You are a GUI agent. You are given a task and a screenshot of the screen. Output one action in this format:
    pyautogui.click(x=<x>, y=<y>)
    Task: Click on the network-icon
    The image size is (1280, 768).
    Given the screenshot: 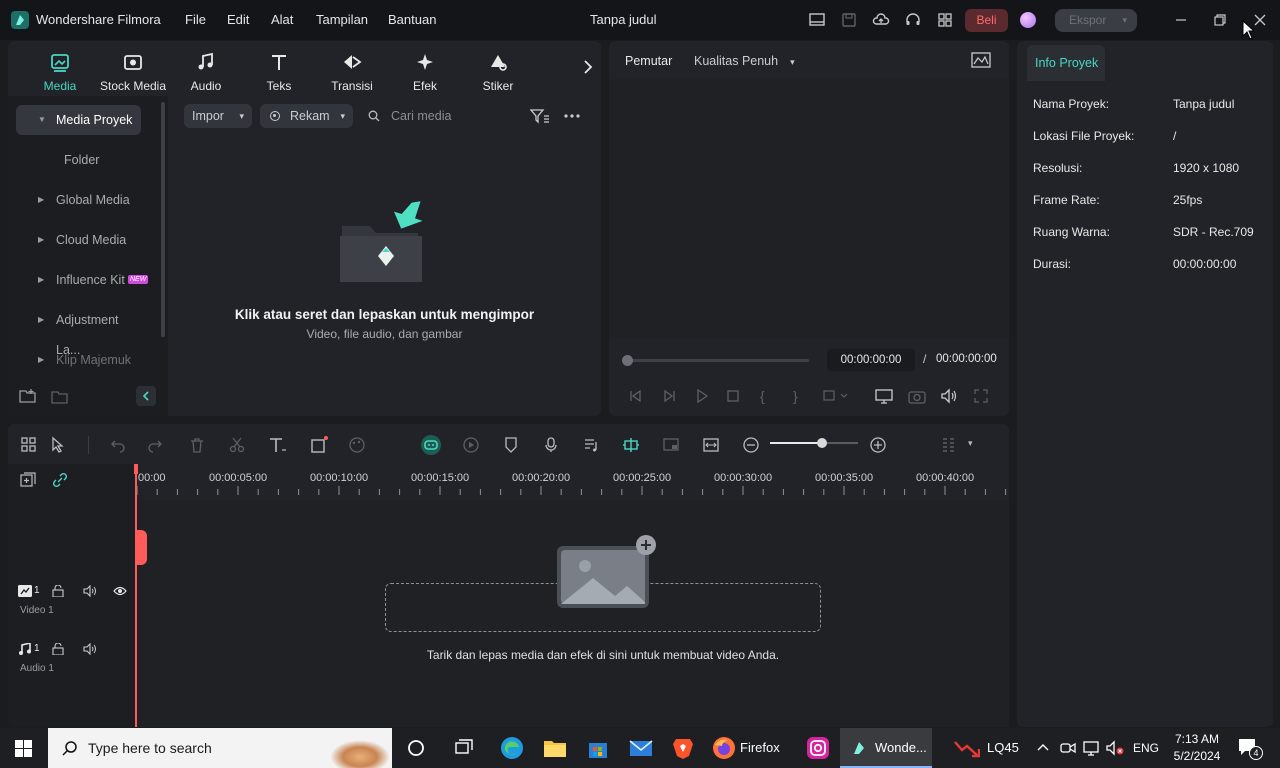 What is the action you would take?
    pyautogui.click(x=1091, y=748)
    